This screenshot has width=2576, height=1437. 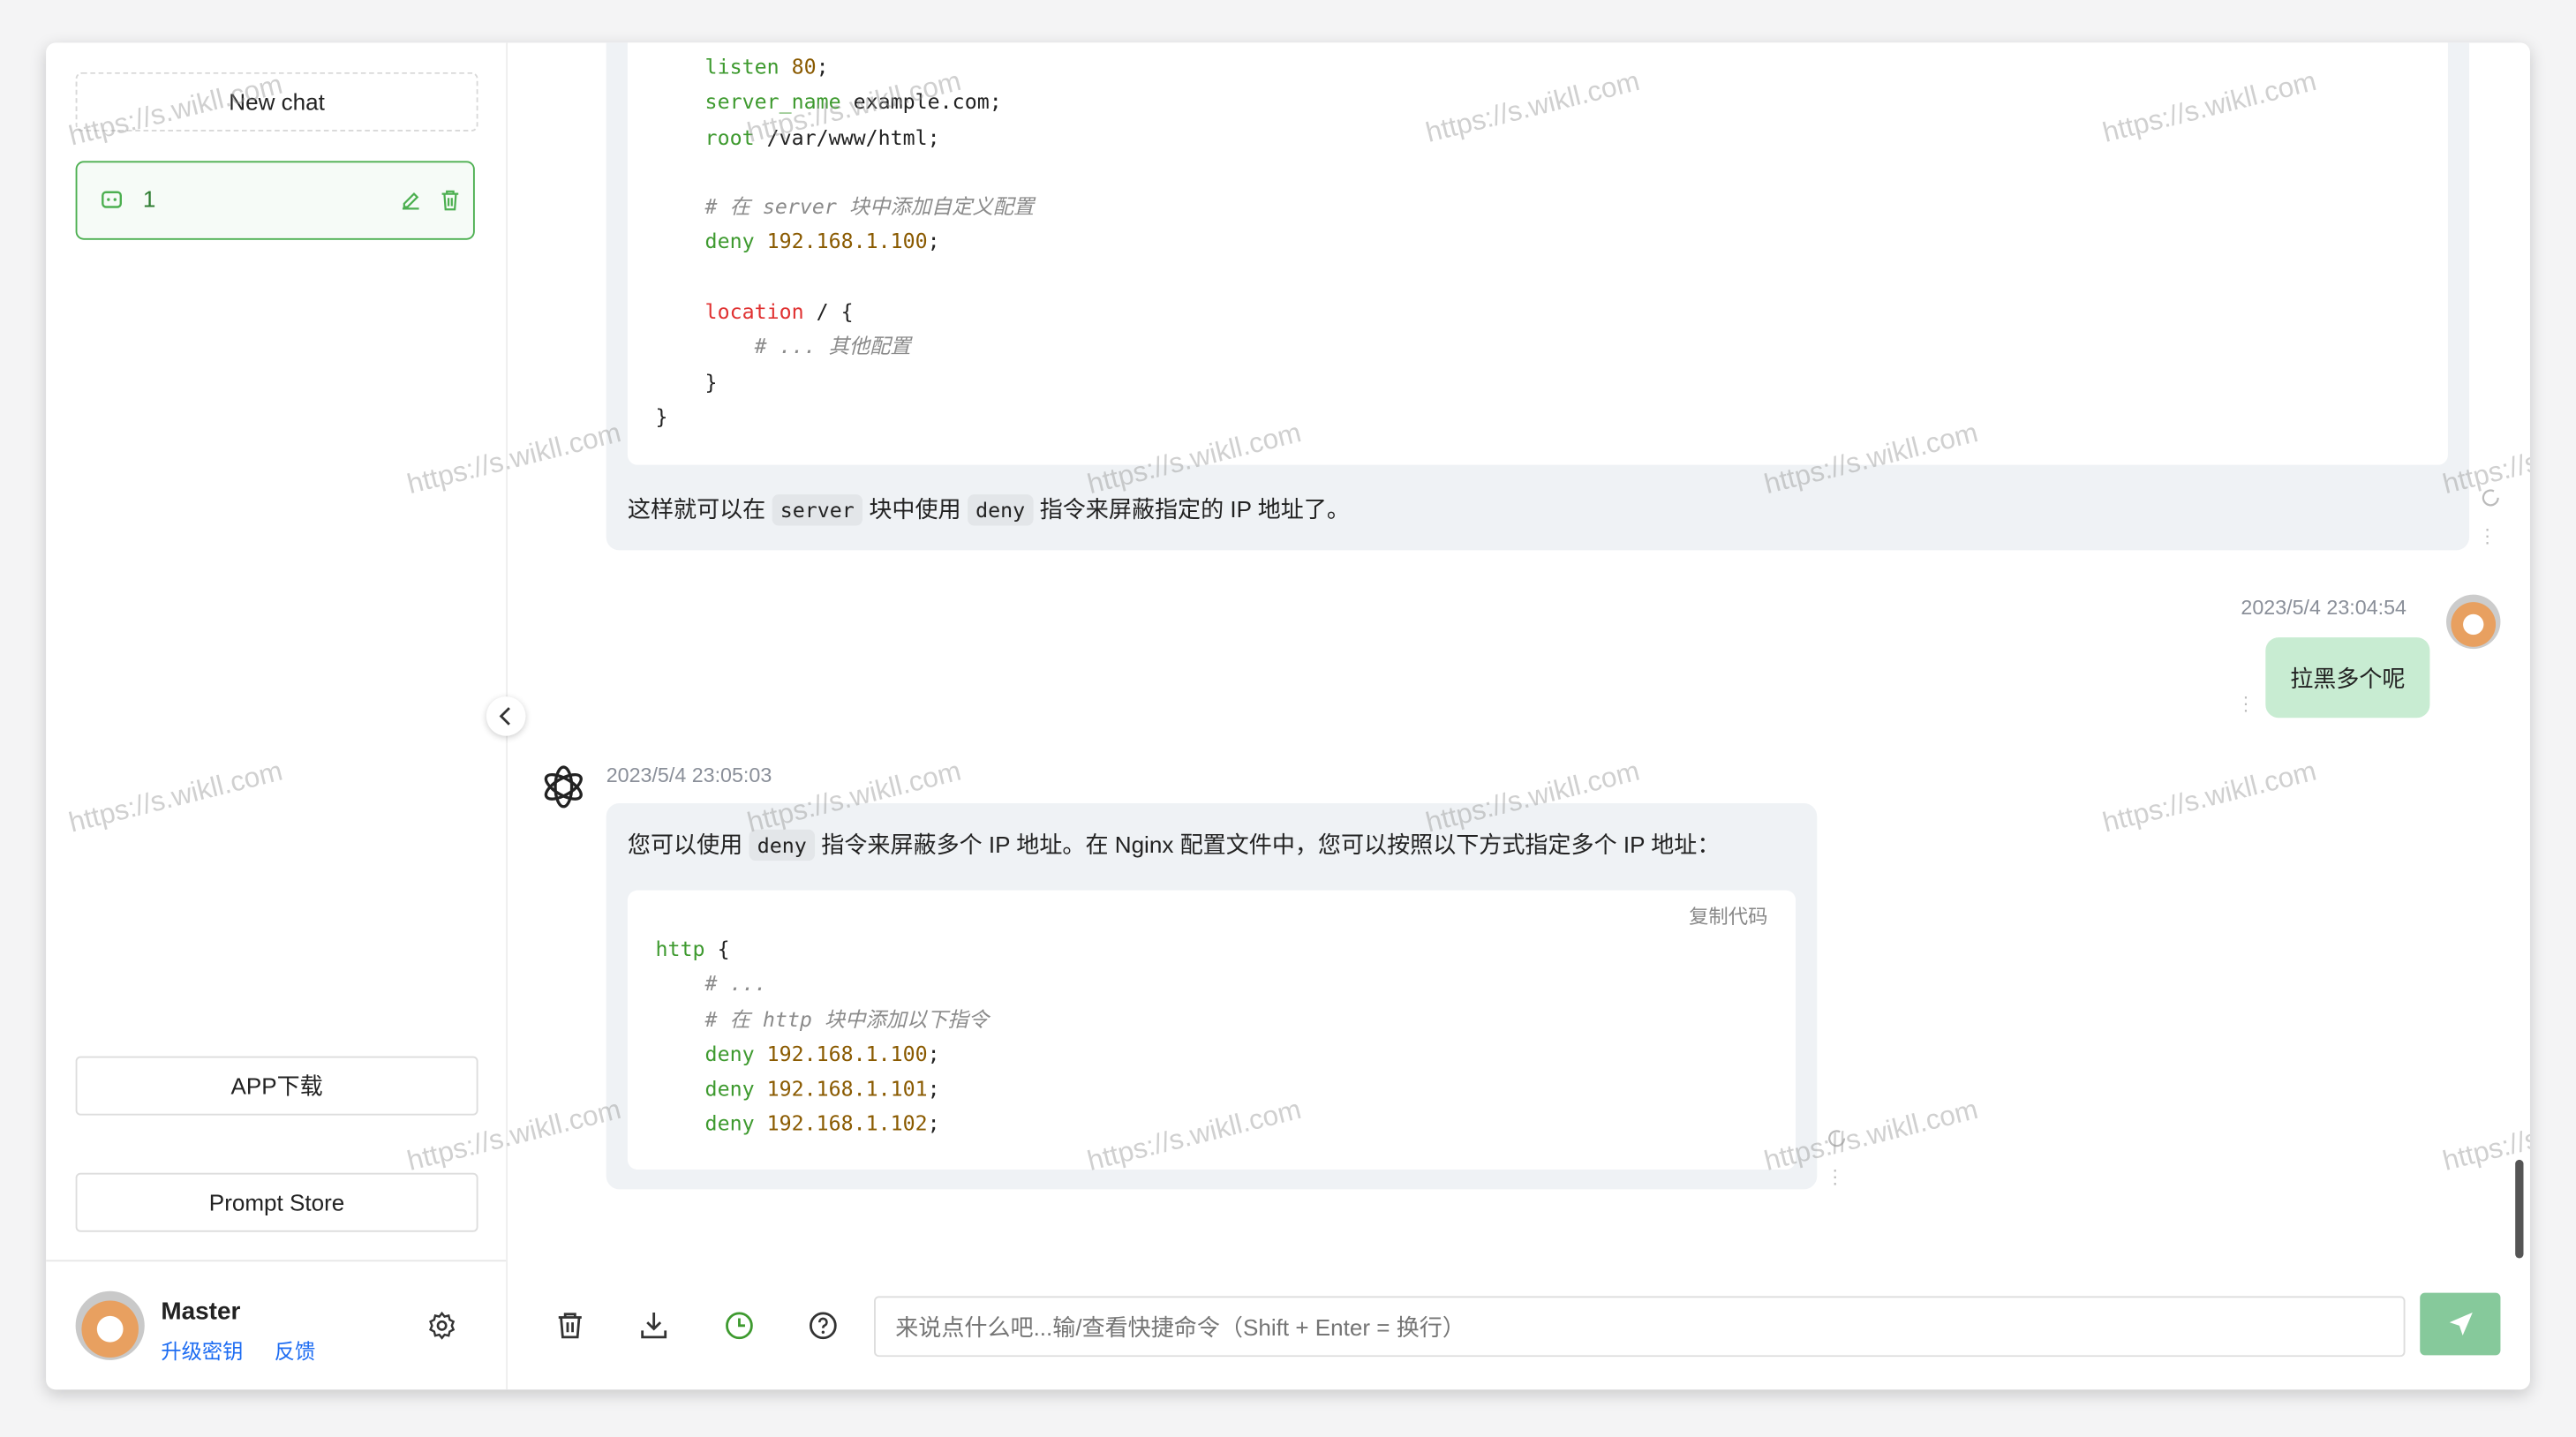 I want to click on code-token: example.com;, so click(x=928, y=101).